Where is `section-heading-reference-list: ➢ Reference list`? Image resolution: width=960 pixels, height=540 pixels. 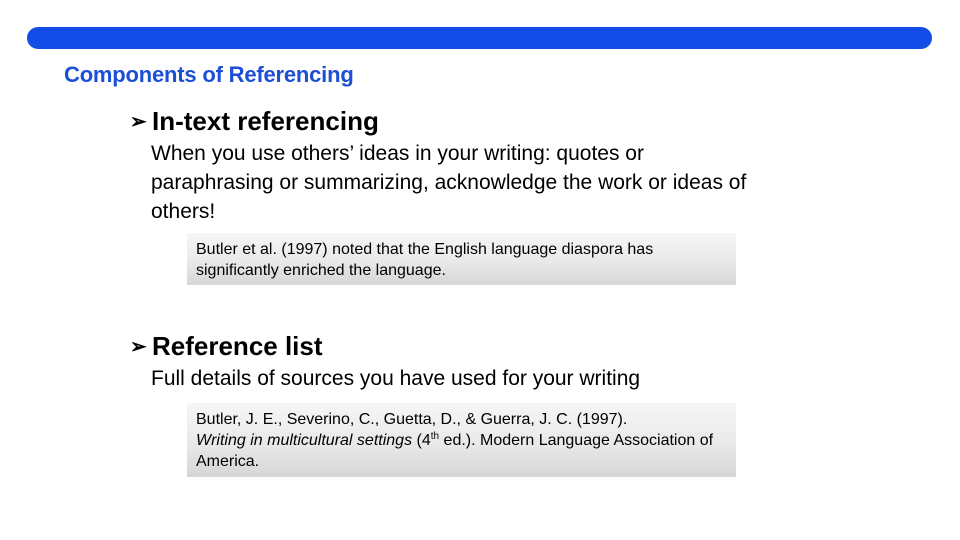 section-heading-reference-list: ➢ Reference list is located at coordinates (226, 346).